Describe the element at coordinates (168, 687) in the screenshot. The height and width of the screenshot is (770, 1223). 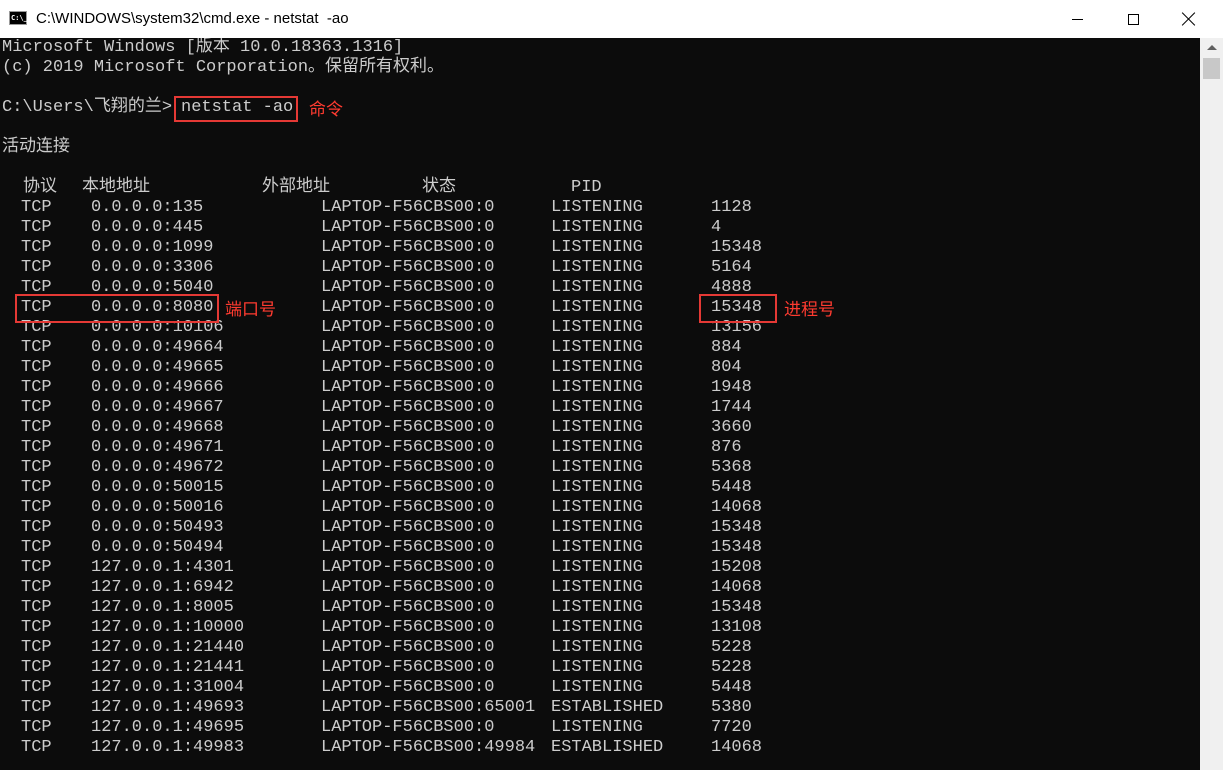
I see `cell-local-address: 127.0.0.1:31004` at that location.